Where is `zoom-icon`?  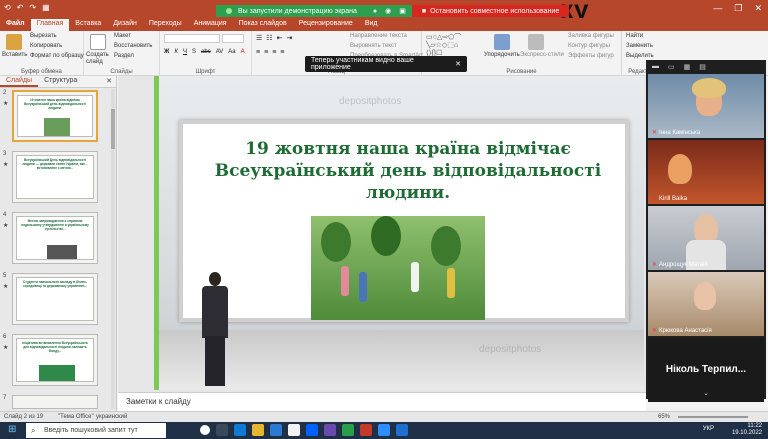
zoom-icon is located at coordinates (384, 430).